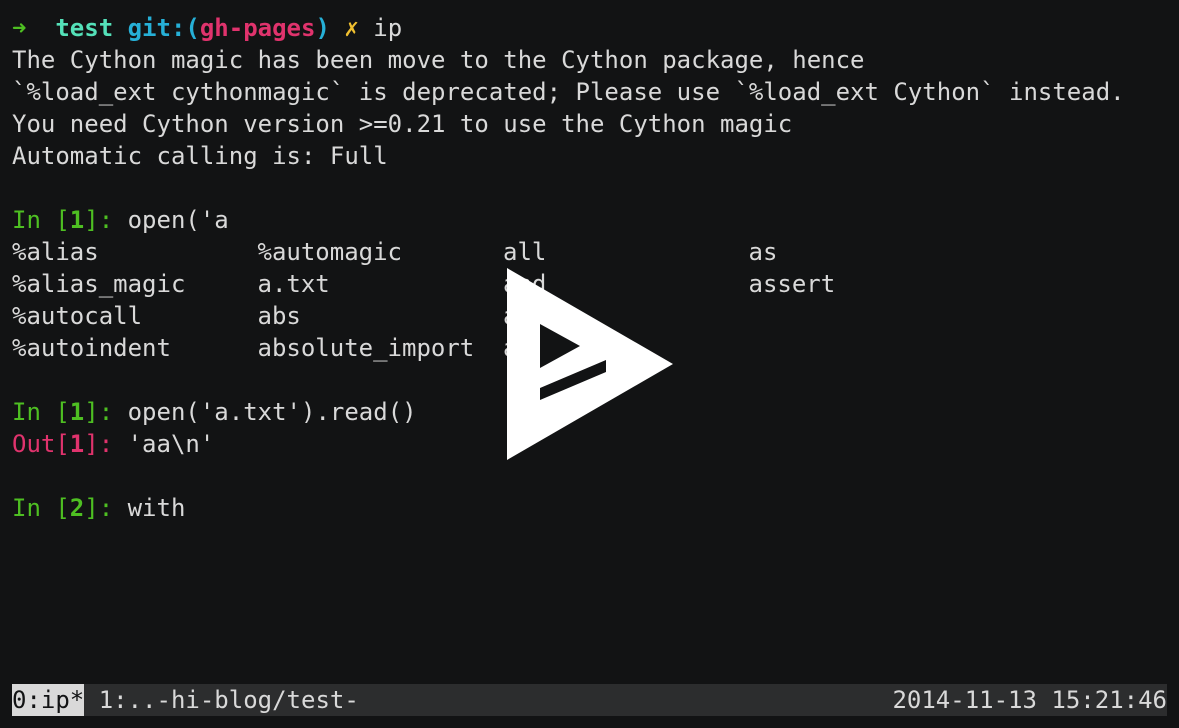 This screenshot has width=1179, height=728. What do you see at coordinates (626, 252) in the screenshot?
I see `completion-item: all` at bounding box center [626, 252].